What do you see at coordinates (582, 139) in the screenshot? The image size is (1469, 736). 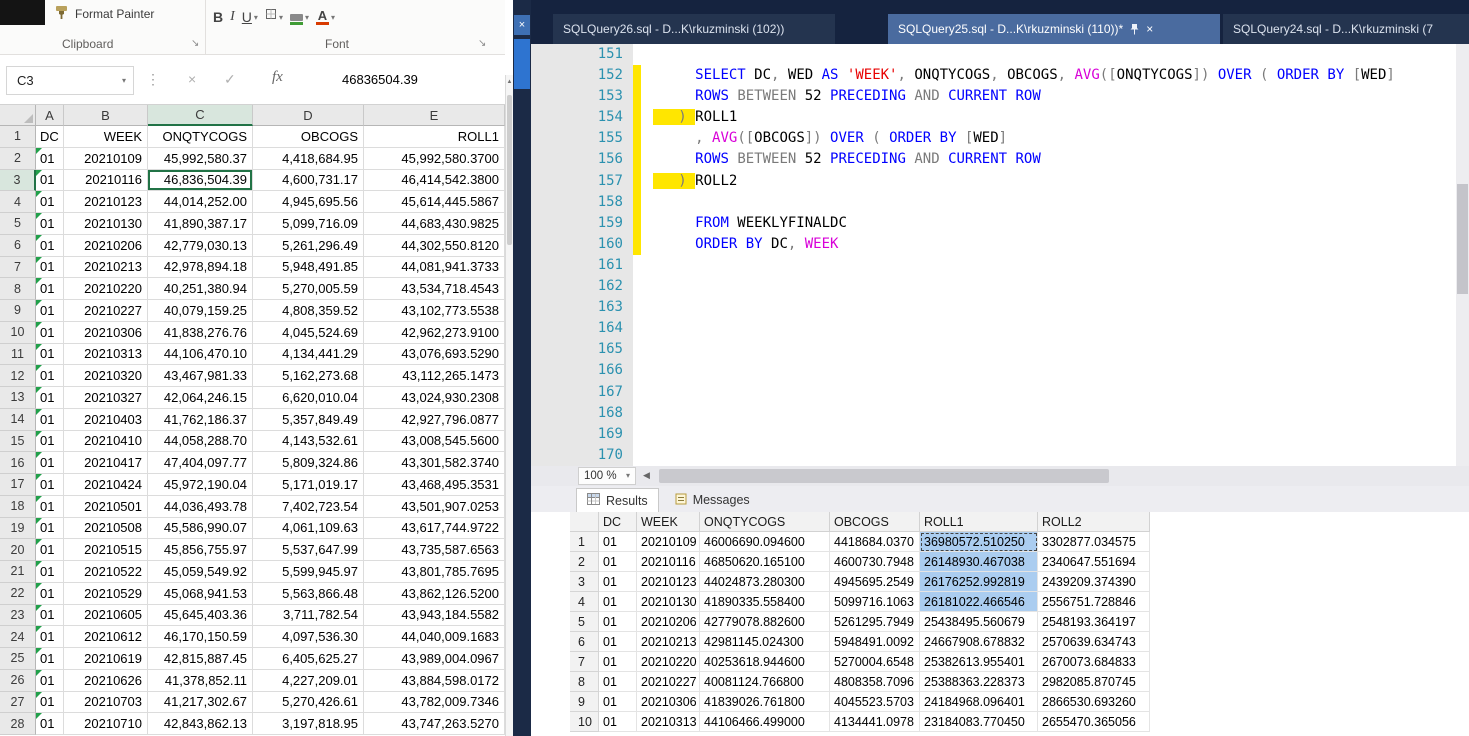 I see `line-number: 155` at bounding box center [582, 139].